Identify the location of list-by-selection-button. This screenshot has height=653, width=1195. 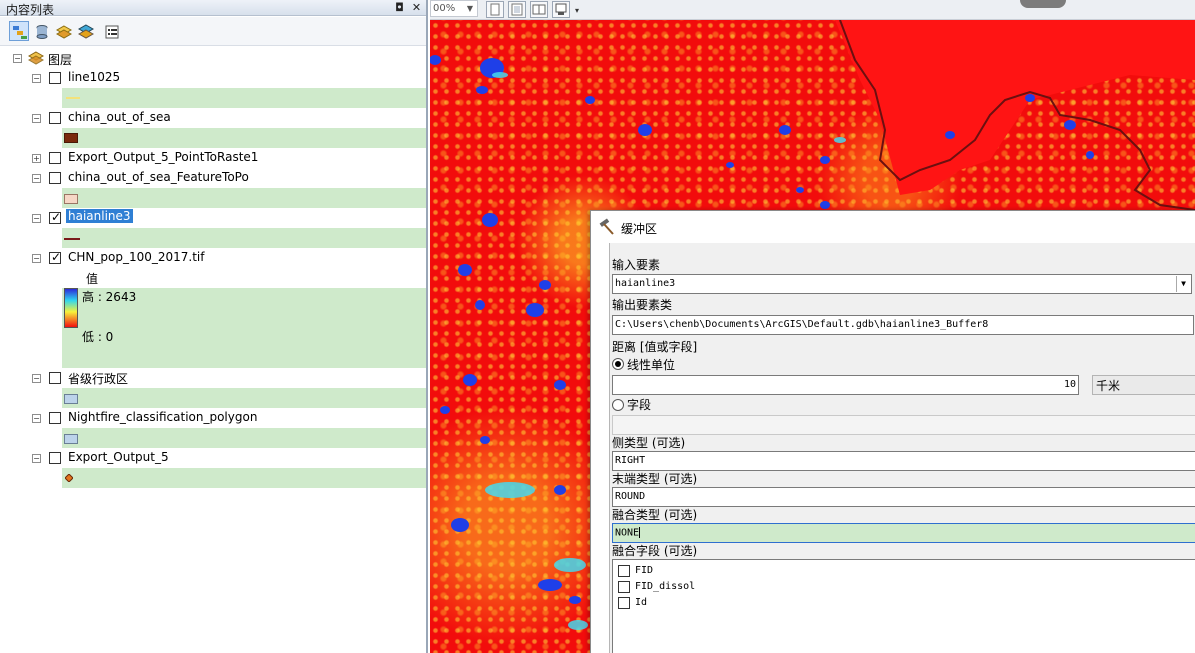
(85, 31).